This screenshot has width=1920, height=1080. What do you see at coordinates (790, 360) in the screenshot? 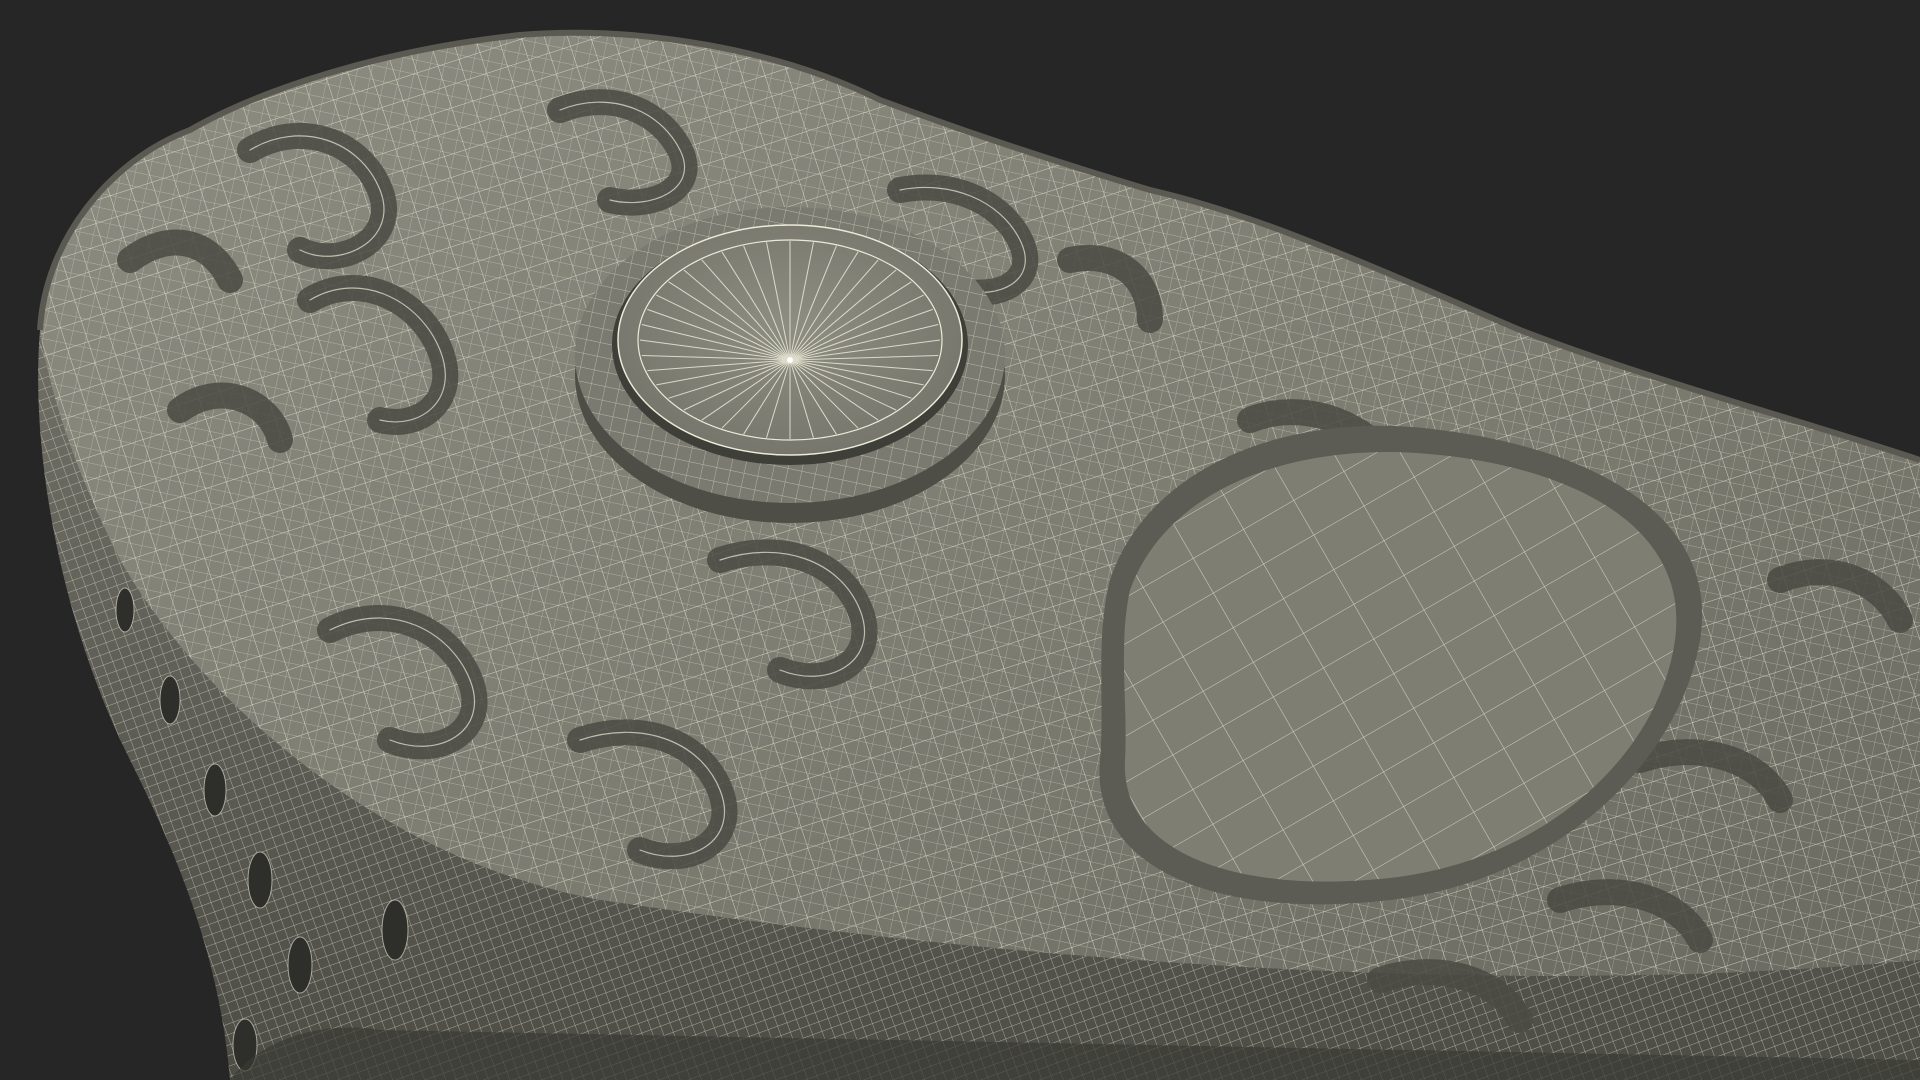
I see `pivot-pad-center` at bounding box center [790, 360].